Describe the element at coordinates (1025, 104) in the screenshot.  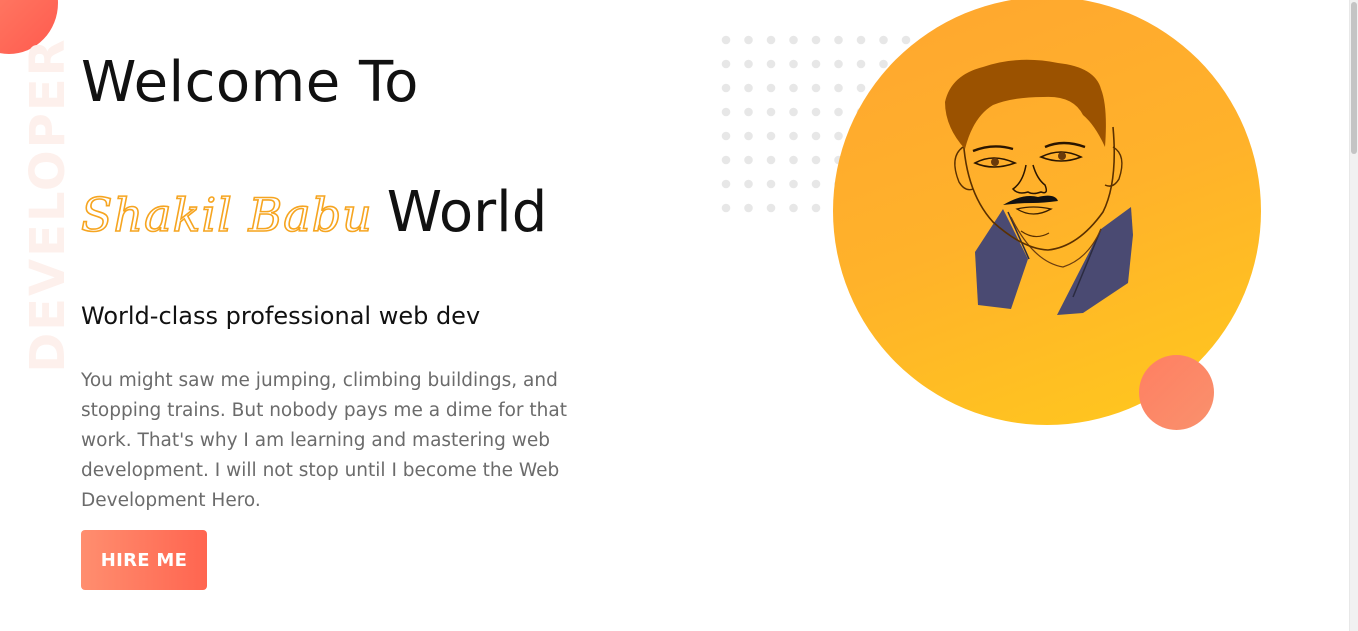
I see `hair` at that location.